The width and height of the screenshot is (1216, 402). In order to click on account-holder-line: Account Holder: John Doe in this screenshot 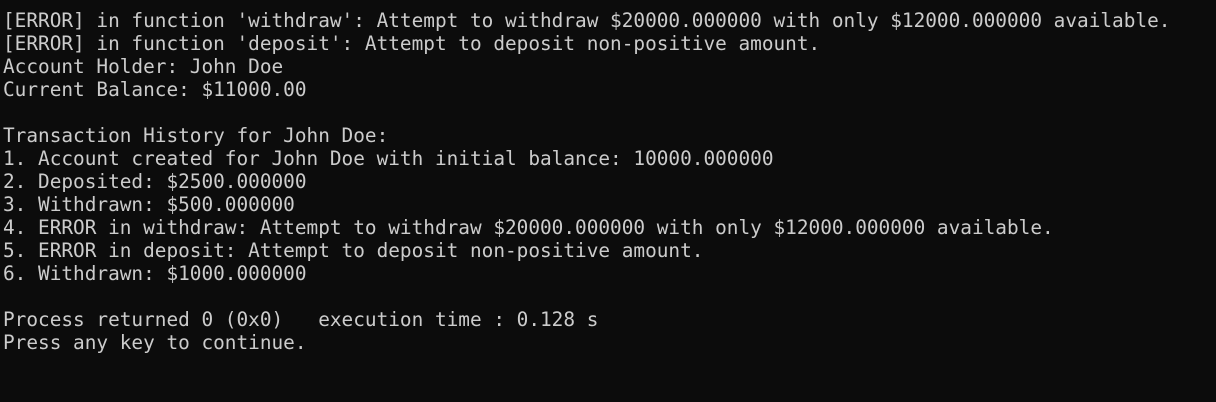, I will do `click(143, 66)`.